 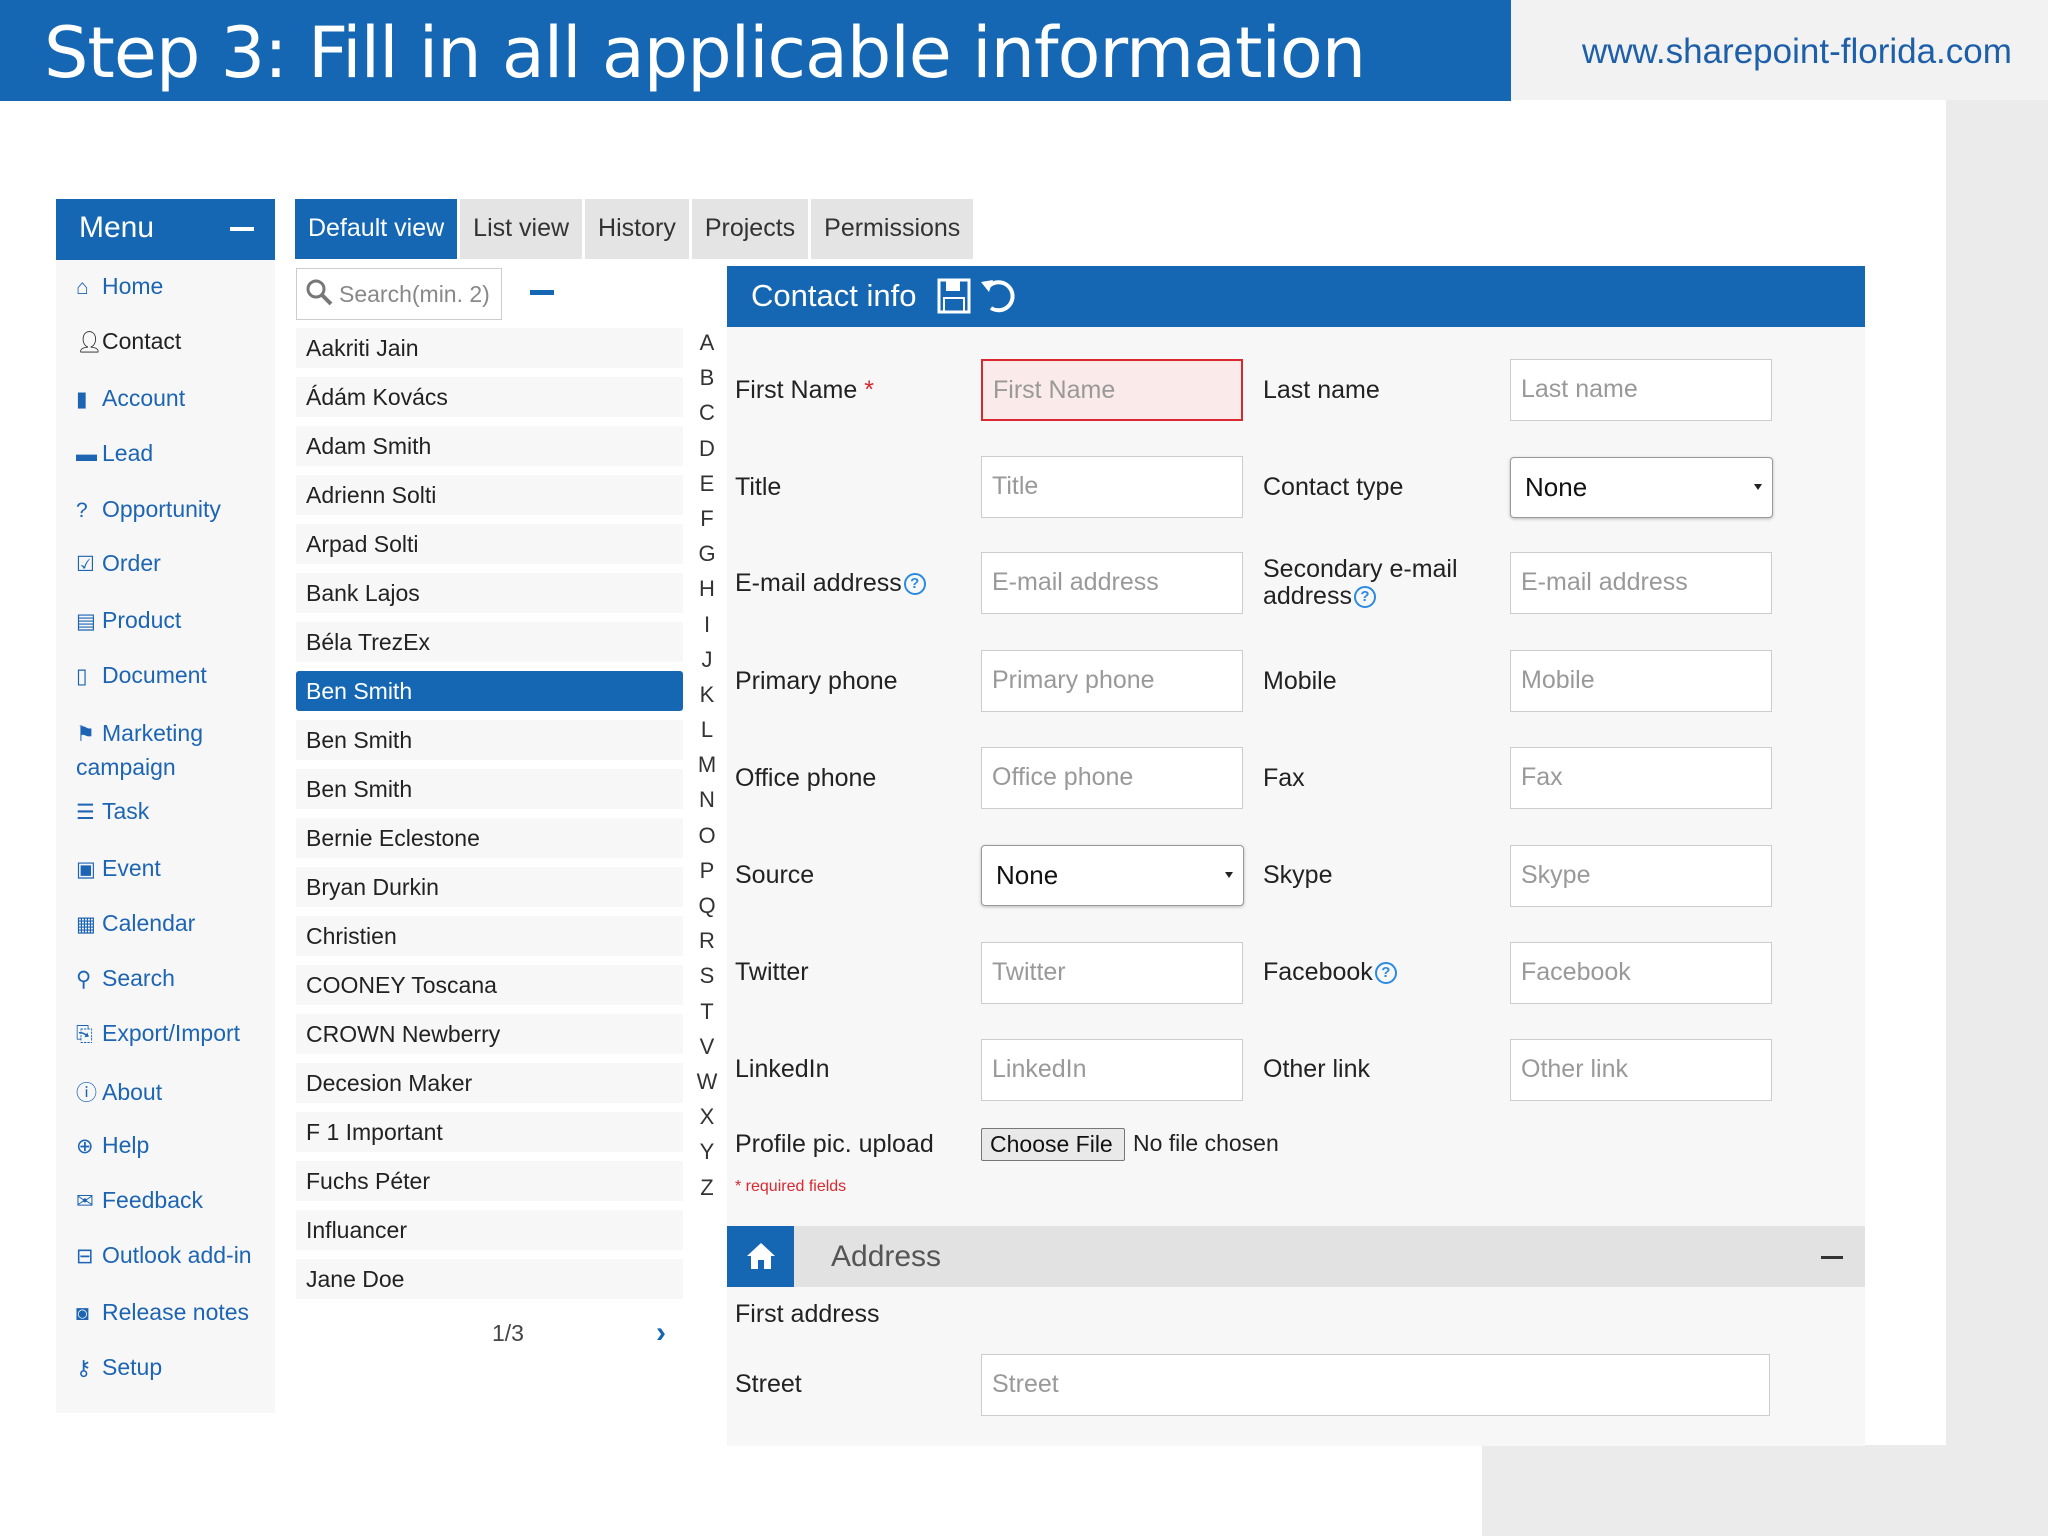 What do you see at coordinates (1641, 487) in the screenshot?
I see `contact-type-select: None` at bounding box center [1641, 487].